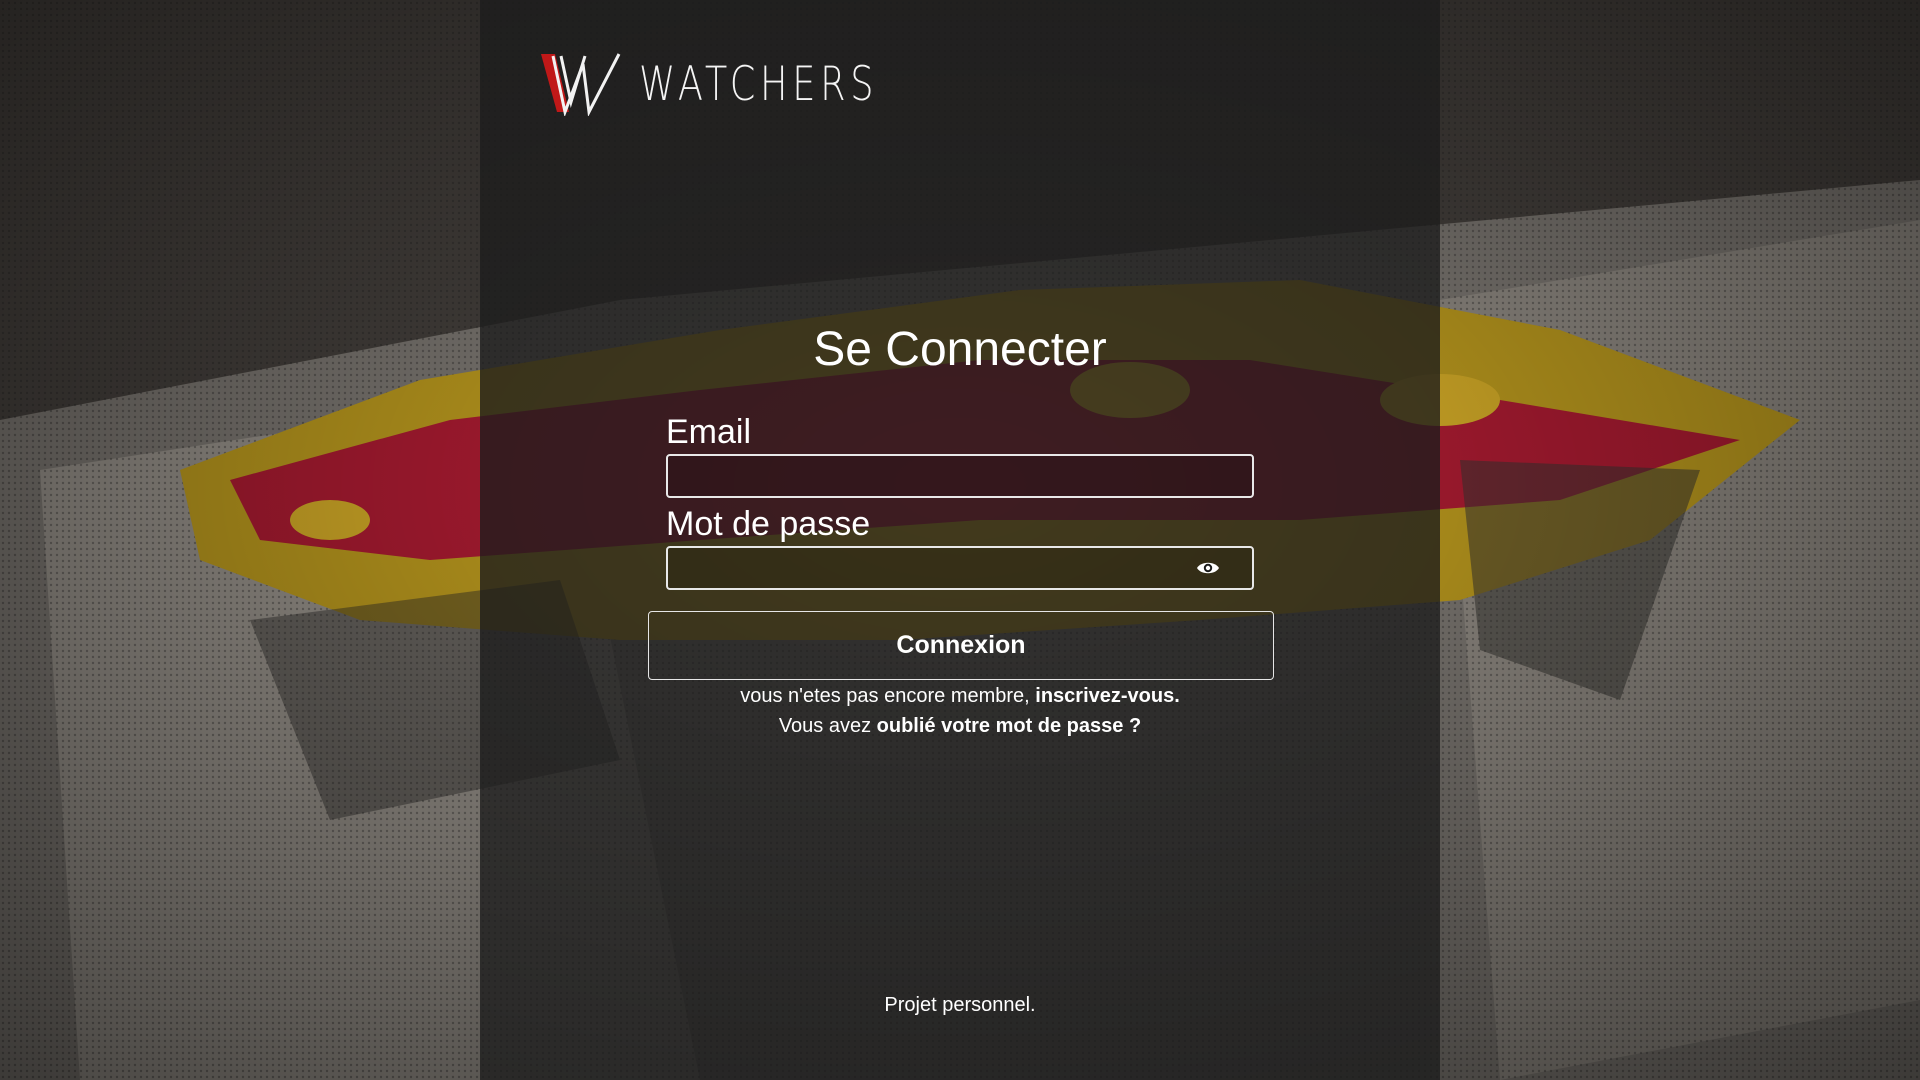  Describe the element at coordinates (1009, 726) in the screenshot. I see `forgot-password-link: oublié votre mot de passe ?` at that location.